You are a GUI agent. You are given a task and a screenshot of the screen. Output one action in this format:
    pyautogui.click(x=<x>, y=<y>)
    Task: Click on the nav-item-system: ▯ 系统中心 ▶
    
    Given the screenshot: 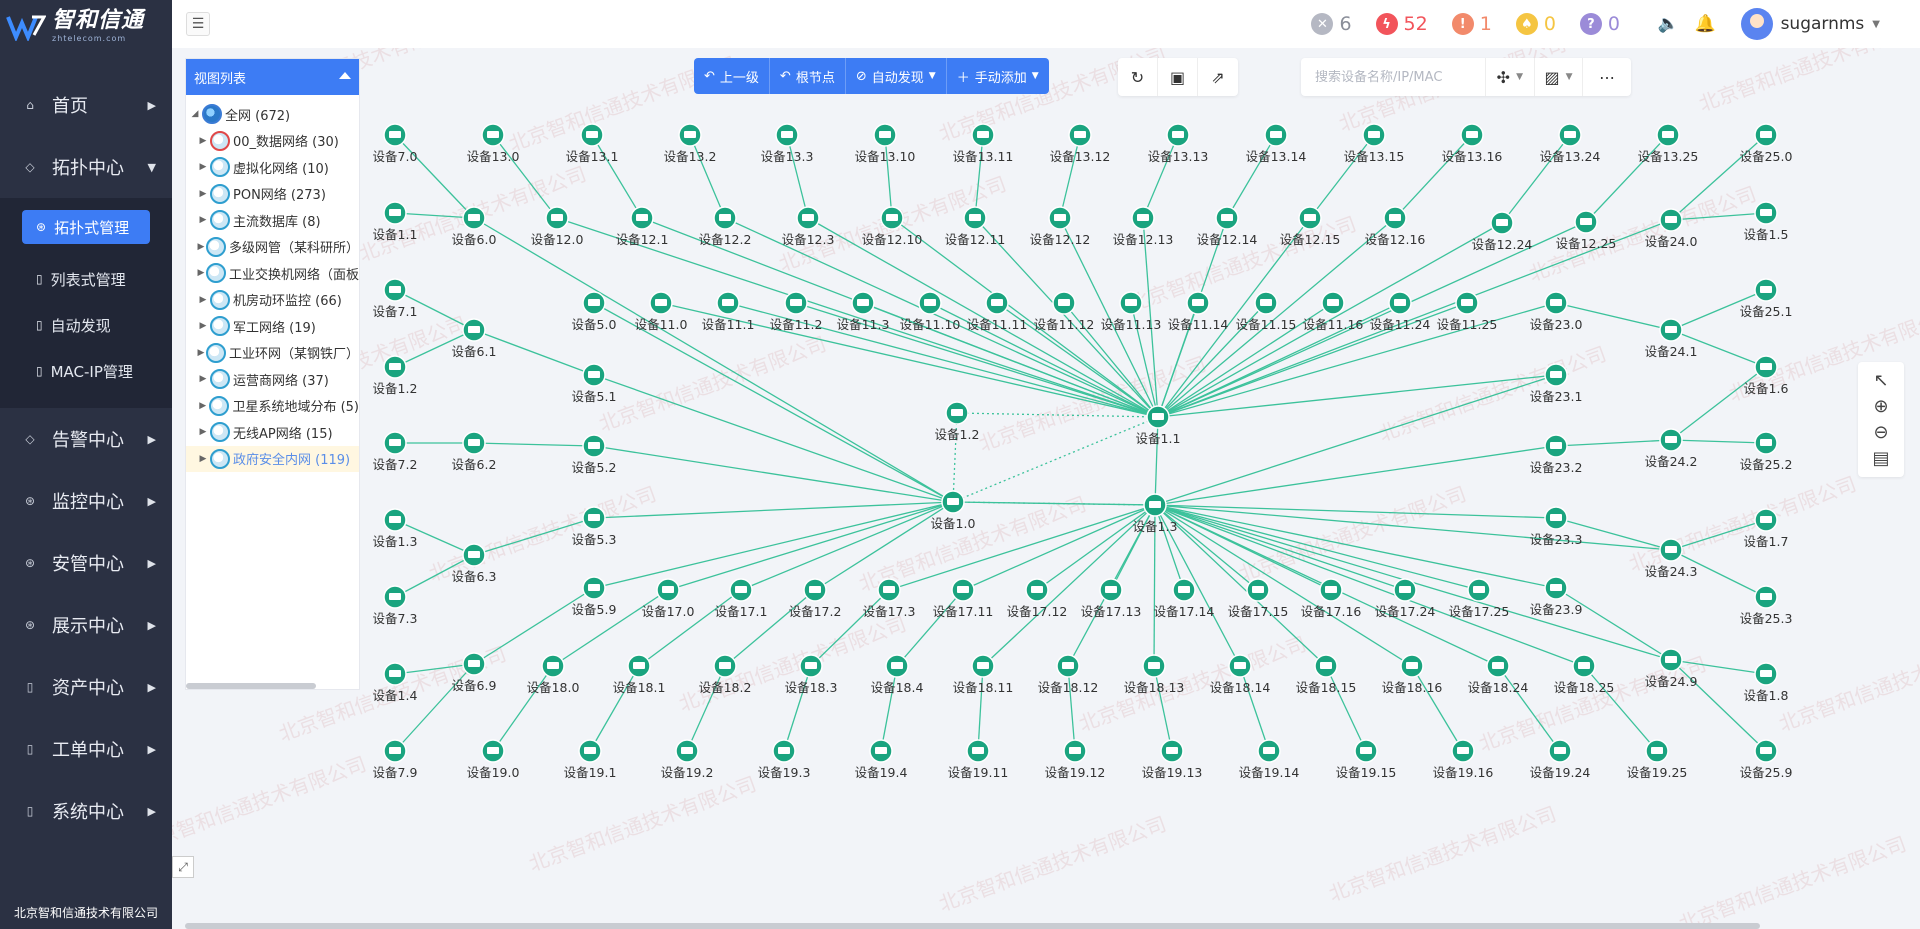 What is the action you would take?
    pyautogui.click(x=86, y=811)
    